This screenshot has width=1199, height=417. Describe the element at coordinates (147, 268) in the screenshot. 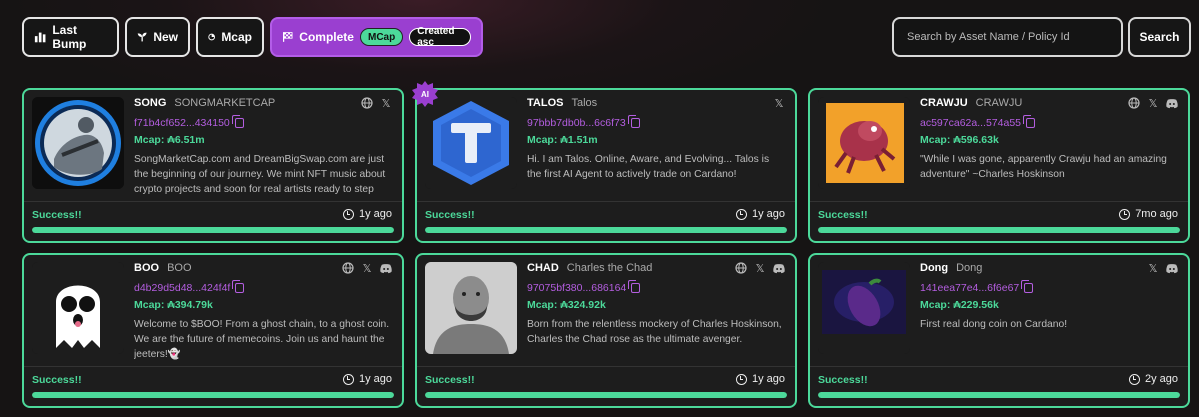

I see `token-ticker: BOO` at that location.